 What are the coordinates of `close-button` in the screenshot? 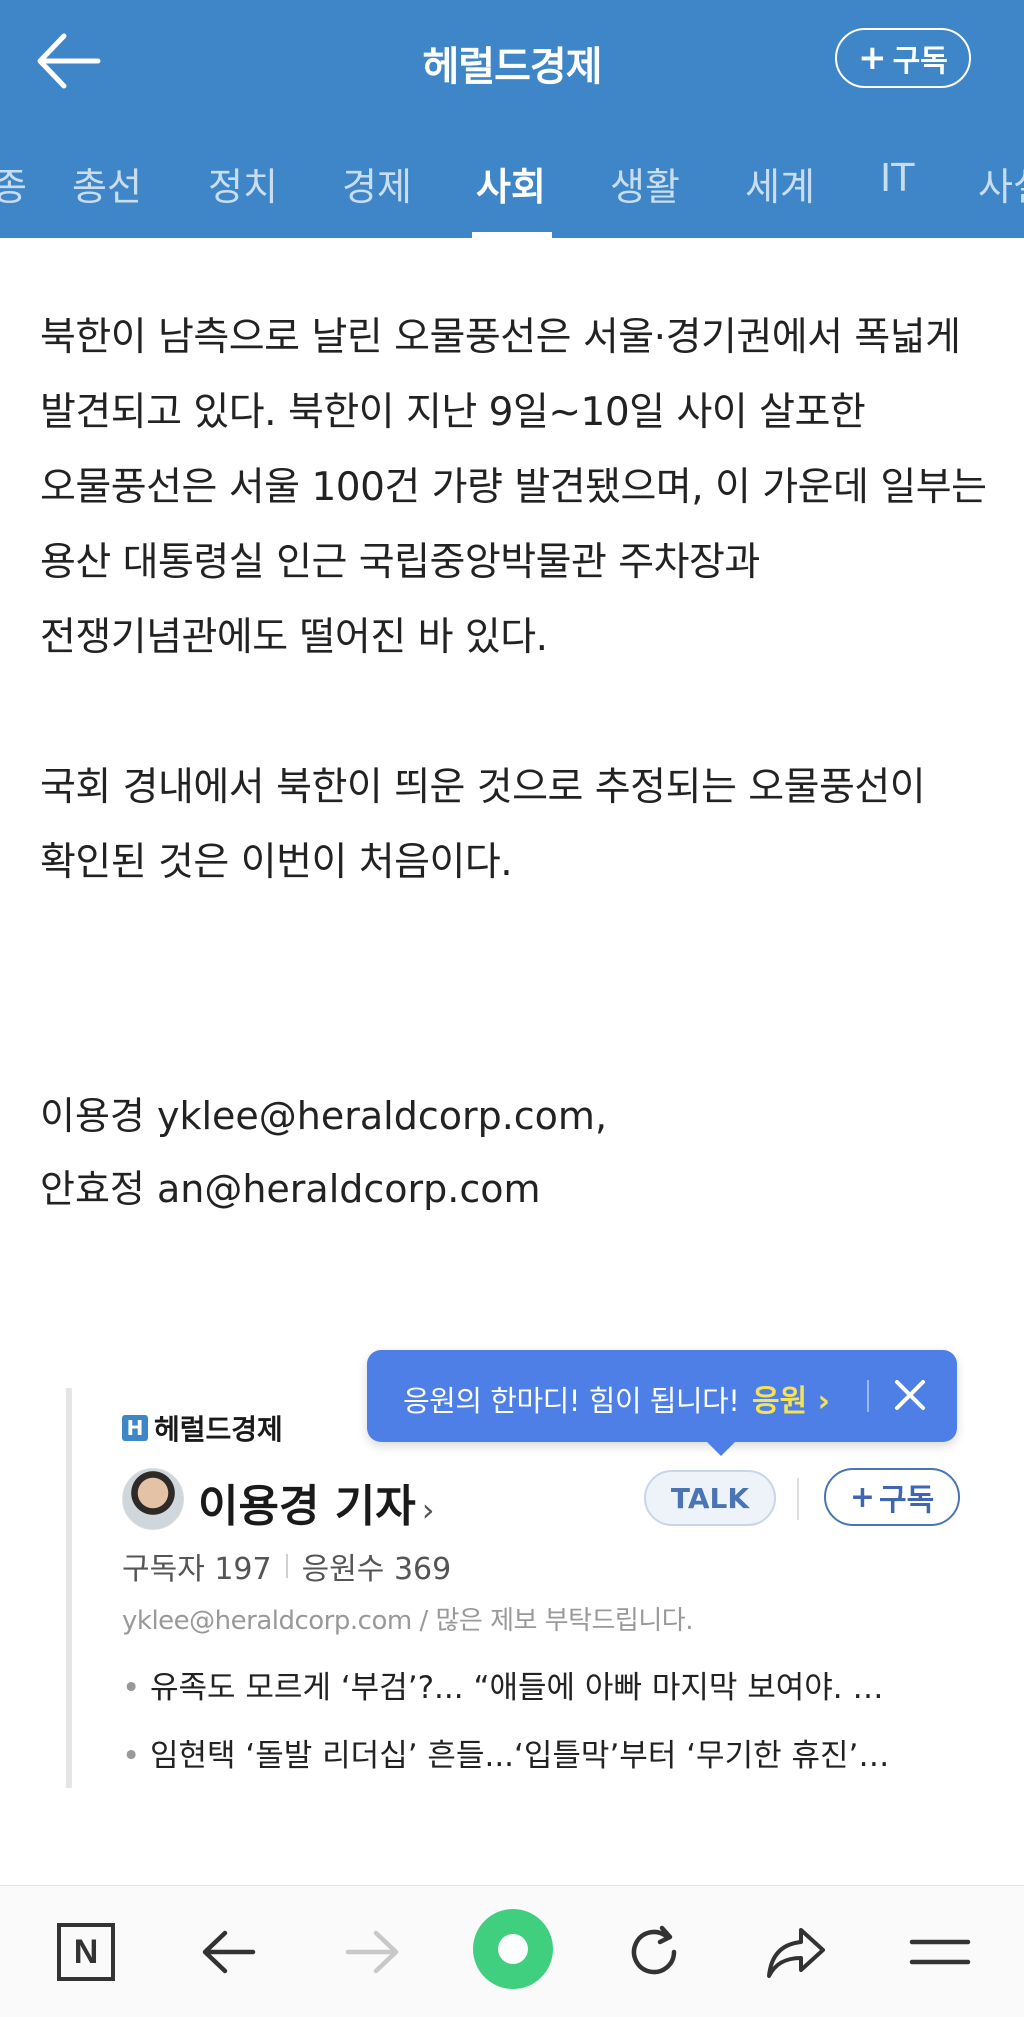 It's located at (910, 1395).